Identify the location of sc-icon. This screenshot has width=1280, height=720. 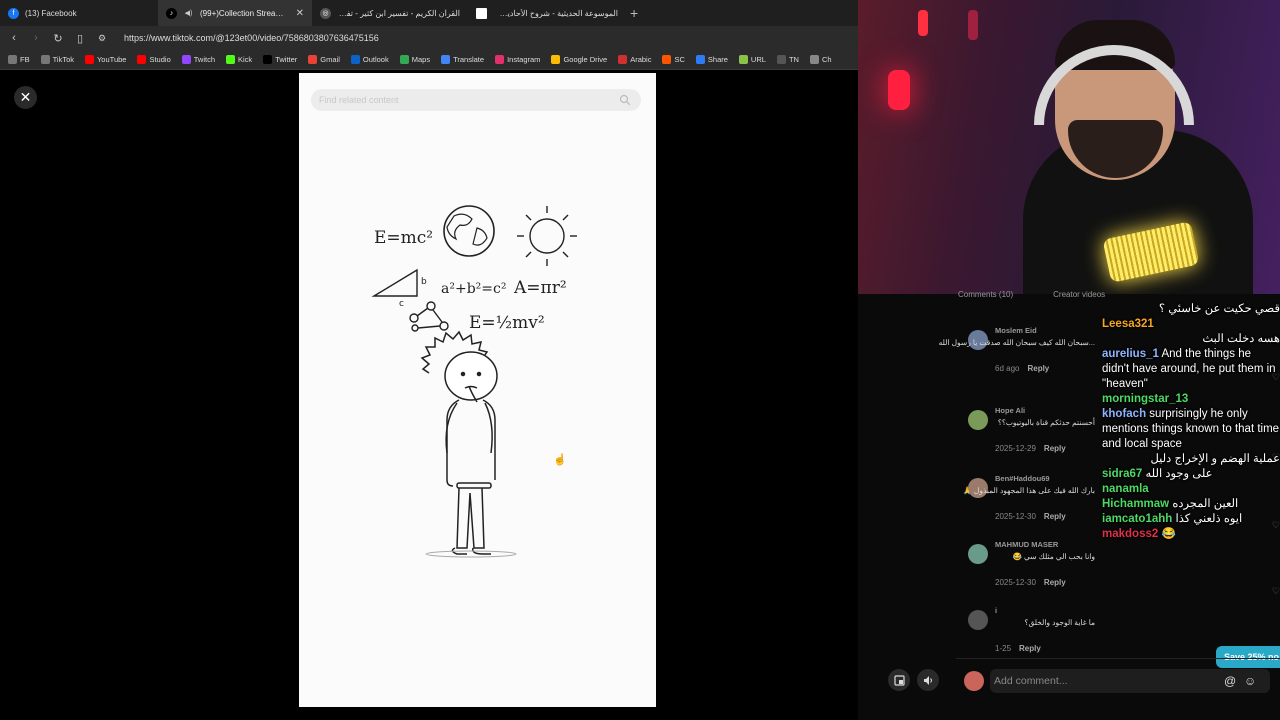
(667, 59).